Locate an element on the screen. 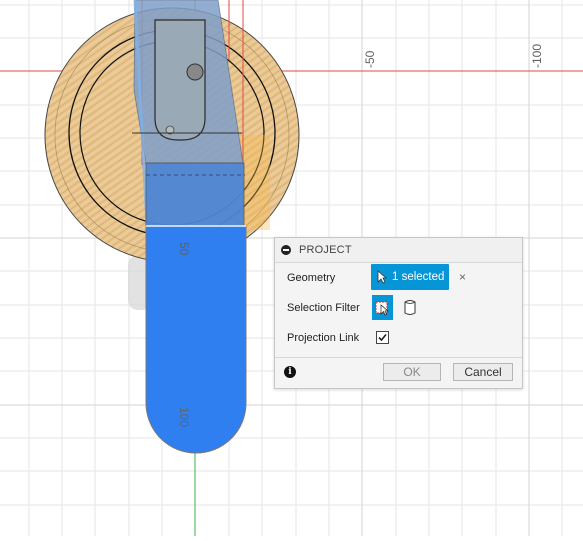 The image size is (583, 541). dim-label-neg100: -100 is located at coordinates (537, 56).